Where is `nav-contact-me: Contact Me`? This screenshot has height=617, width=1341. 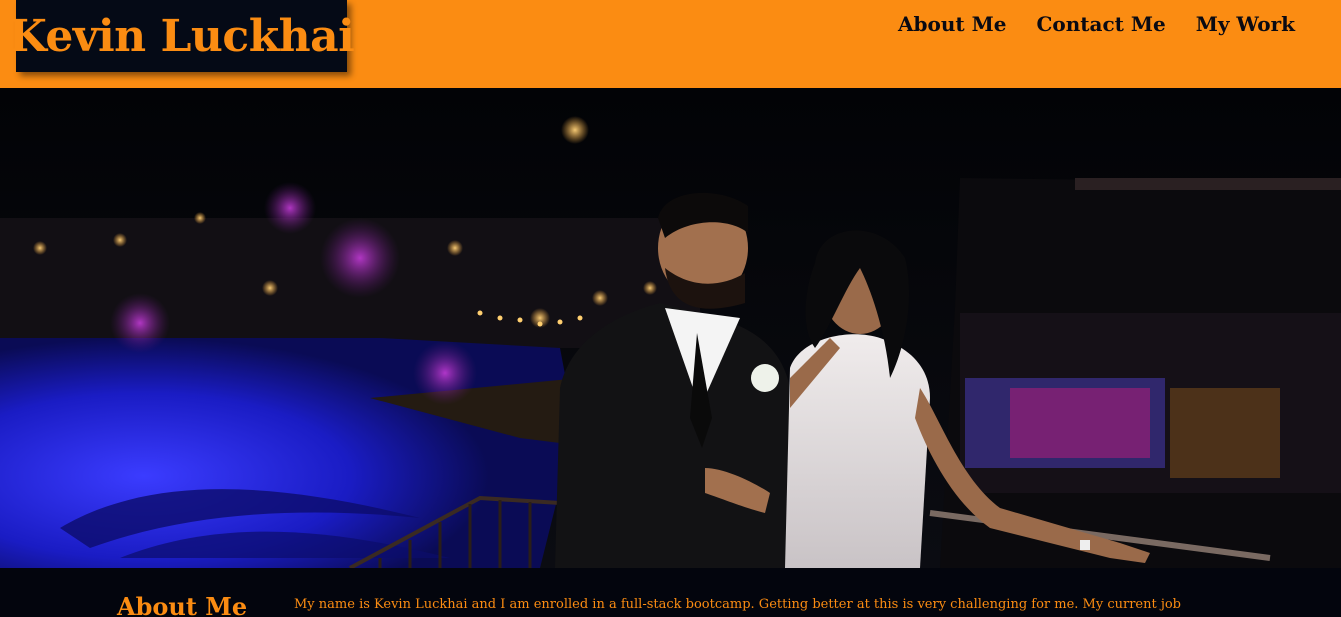
nav-contact-me: Contact Me is located at coordinates (1100, 24).